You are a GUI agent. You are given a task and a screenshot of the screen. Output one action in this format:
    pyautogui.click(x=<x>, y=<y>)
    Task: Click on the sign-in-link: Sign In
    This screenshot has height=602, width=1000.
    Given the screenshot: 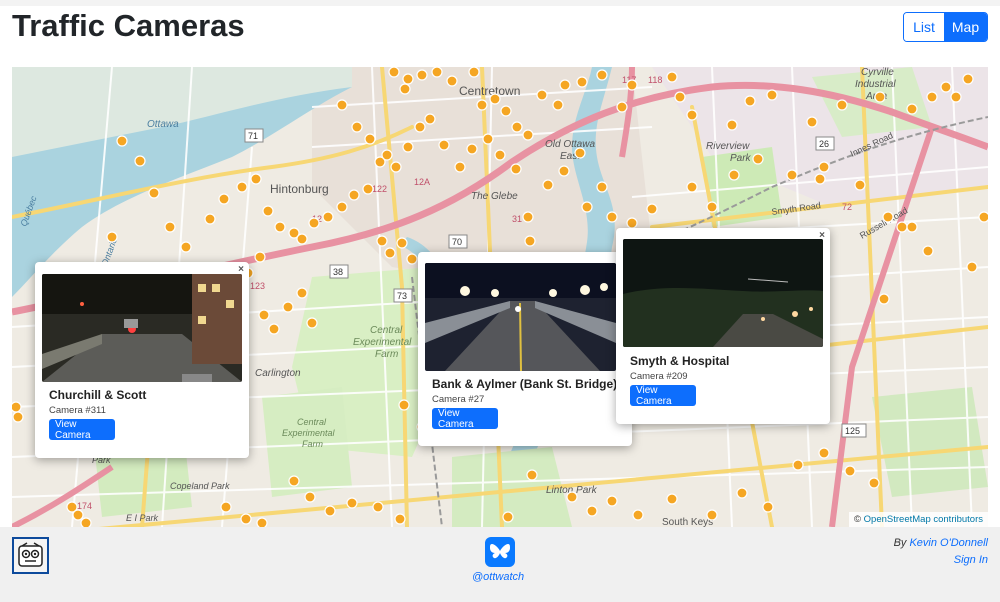 What is the action you would take?
    pyautogui.click(x=971, y=560)
    